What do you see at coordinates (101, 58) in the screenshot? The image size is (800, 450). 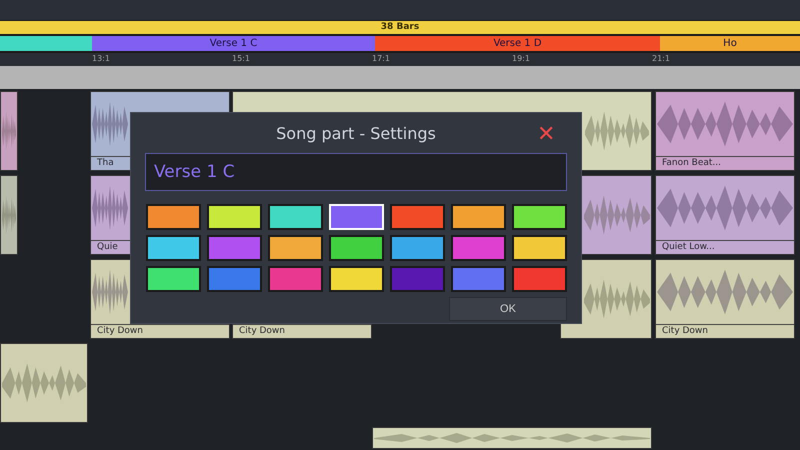 I see `bar-number: 13:1` at bounding box center [101, 58].